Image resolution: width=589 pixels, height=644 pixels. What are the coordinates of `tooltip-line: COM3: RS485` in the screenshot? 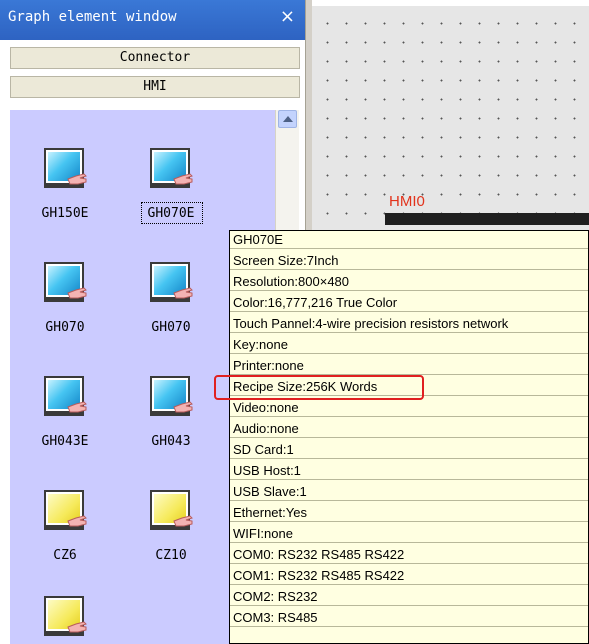 It's located at (409, 618).